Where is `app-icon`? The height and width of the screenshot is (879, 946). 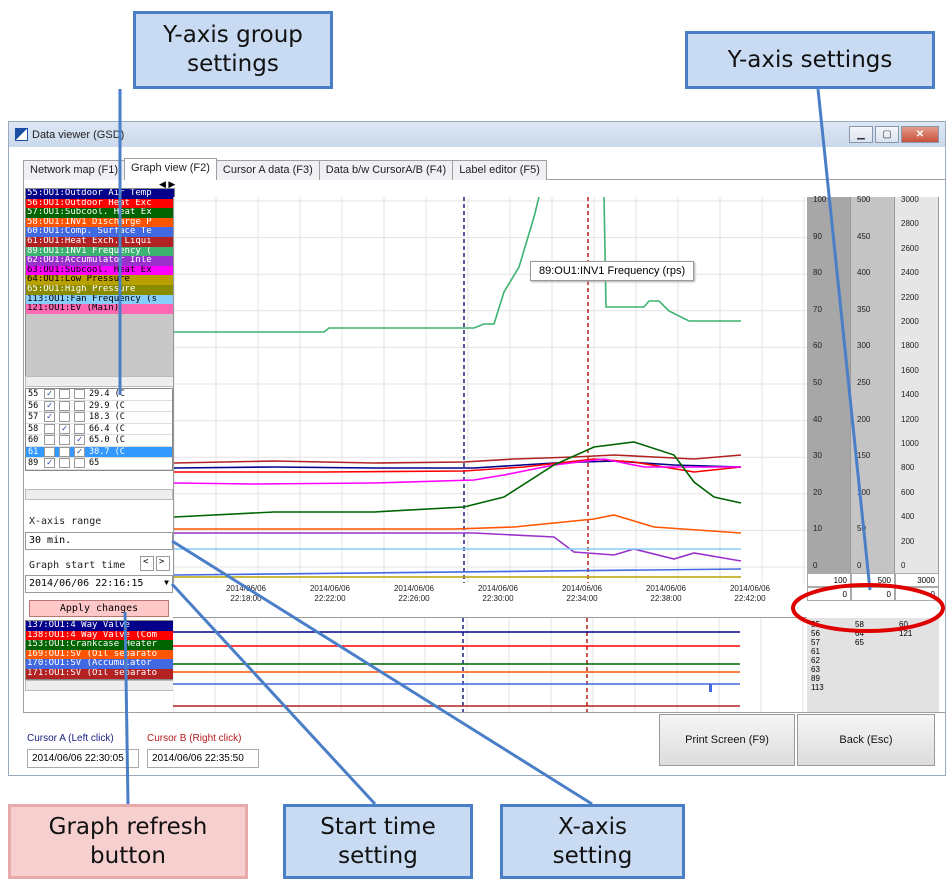
app-icon is located at coordinates (21, 134).